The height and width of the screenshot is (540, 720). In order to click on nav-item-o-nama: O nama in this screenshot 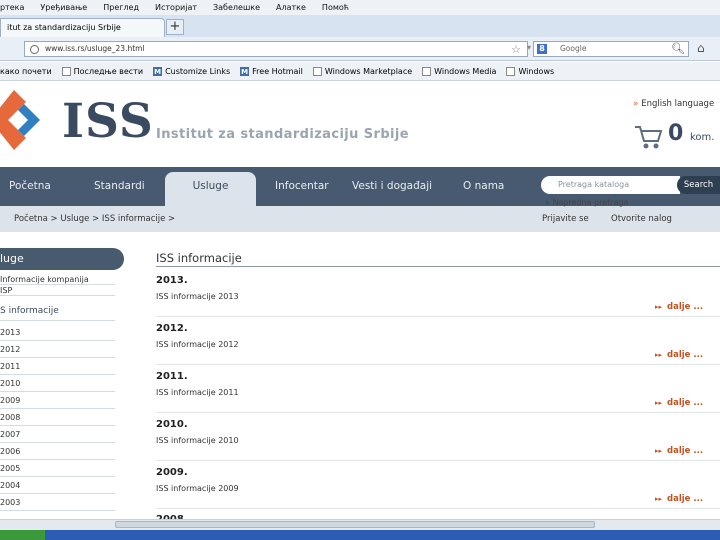, I will do `click(483, 186)`.